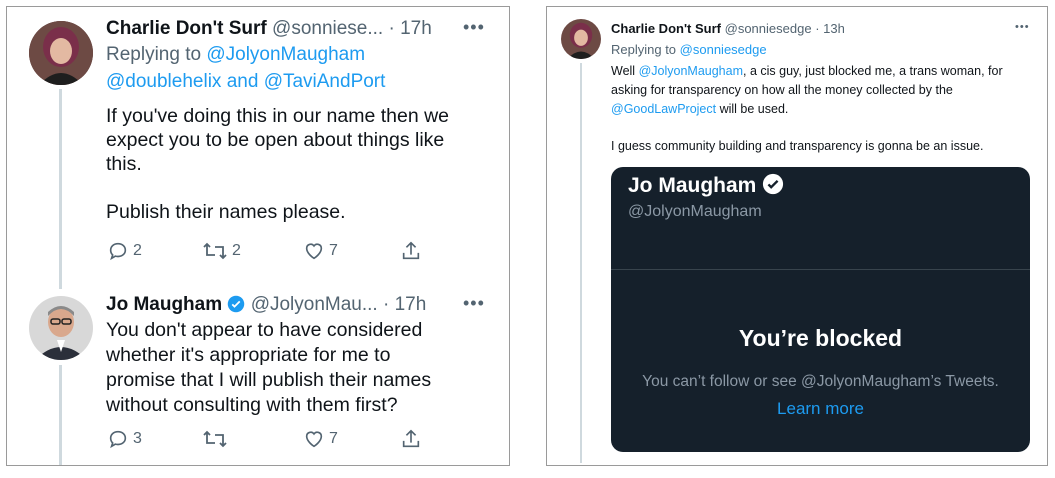 This screenshot has height=478, width=1055. I want to click on learn-more-link: Learn more, so click(820, 409).